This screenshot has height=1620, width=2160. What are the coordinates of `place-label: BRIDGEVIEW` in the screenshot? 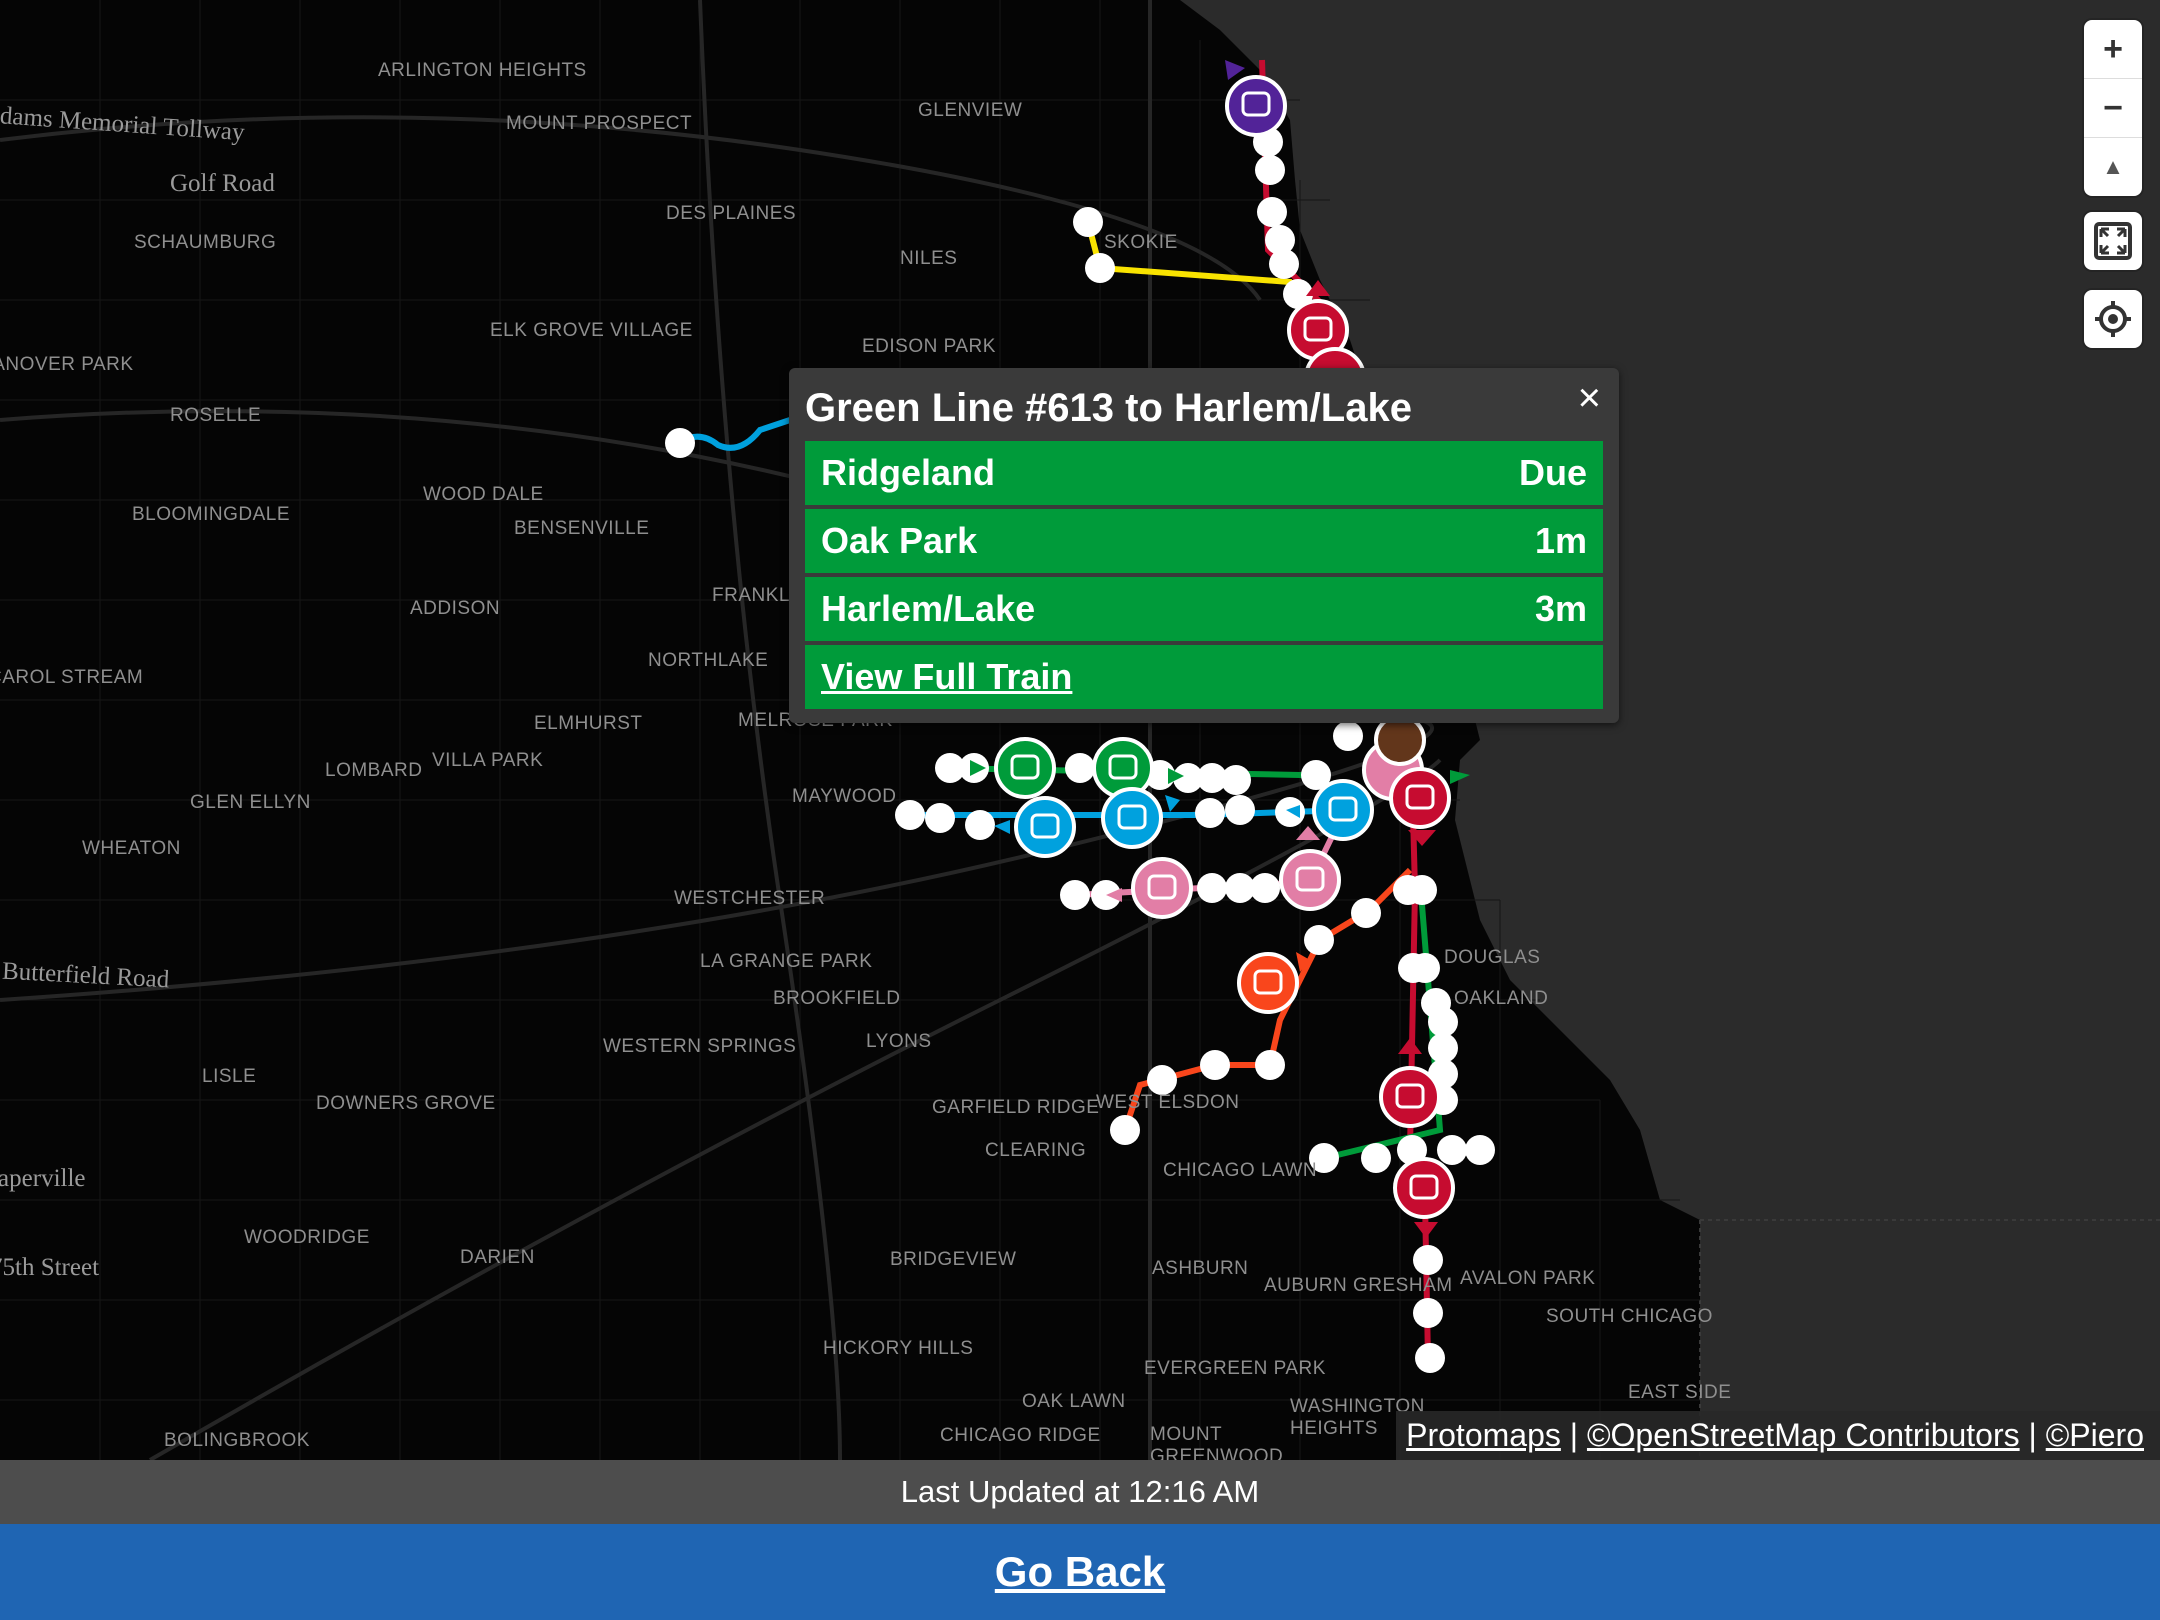 It's located at (953, 1259).